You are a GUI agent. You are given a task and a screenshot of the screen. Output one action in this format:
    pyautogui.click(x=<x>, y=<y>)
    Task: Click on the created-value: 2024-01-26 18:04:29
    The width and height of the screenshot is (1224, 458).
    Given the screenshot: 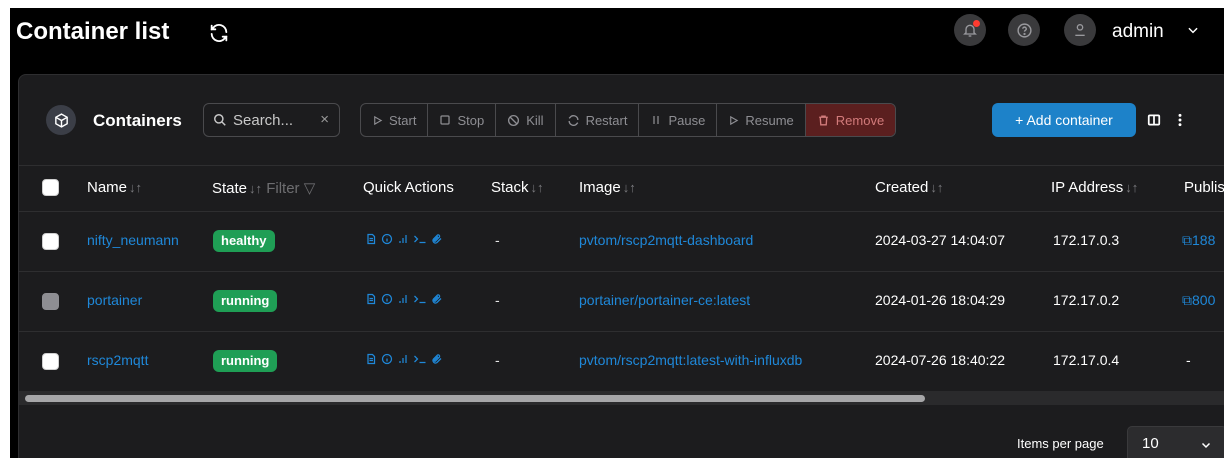 What is the action you would take?
    pyautogui.click(x=940, y=300)
    